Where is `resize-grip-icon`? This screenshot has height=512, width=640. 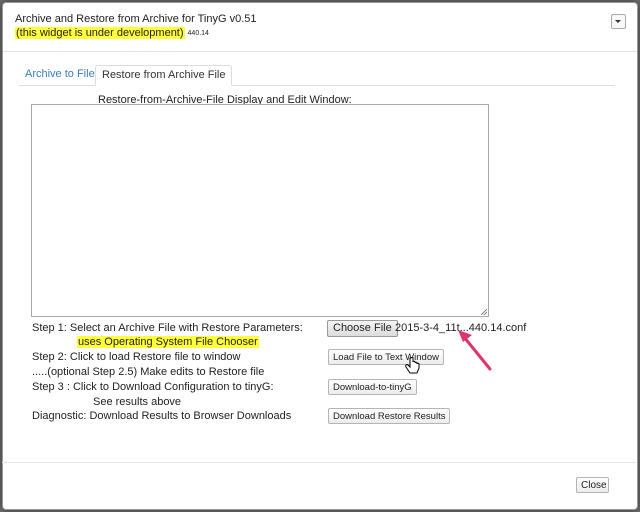 resize-grip-icon is located at coordinates (484, 312).